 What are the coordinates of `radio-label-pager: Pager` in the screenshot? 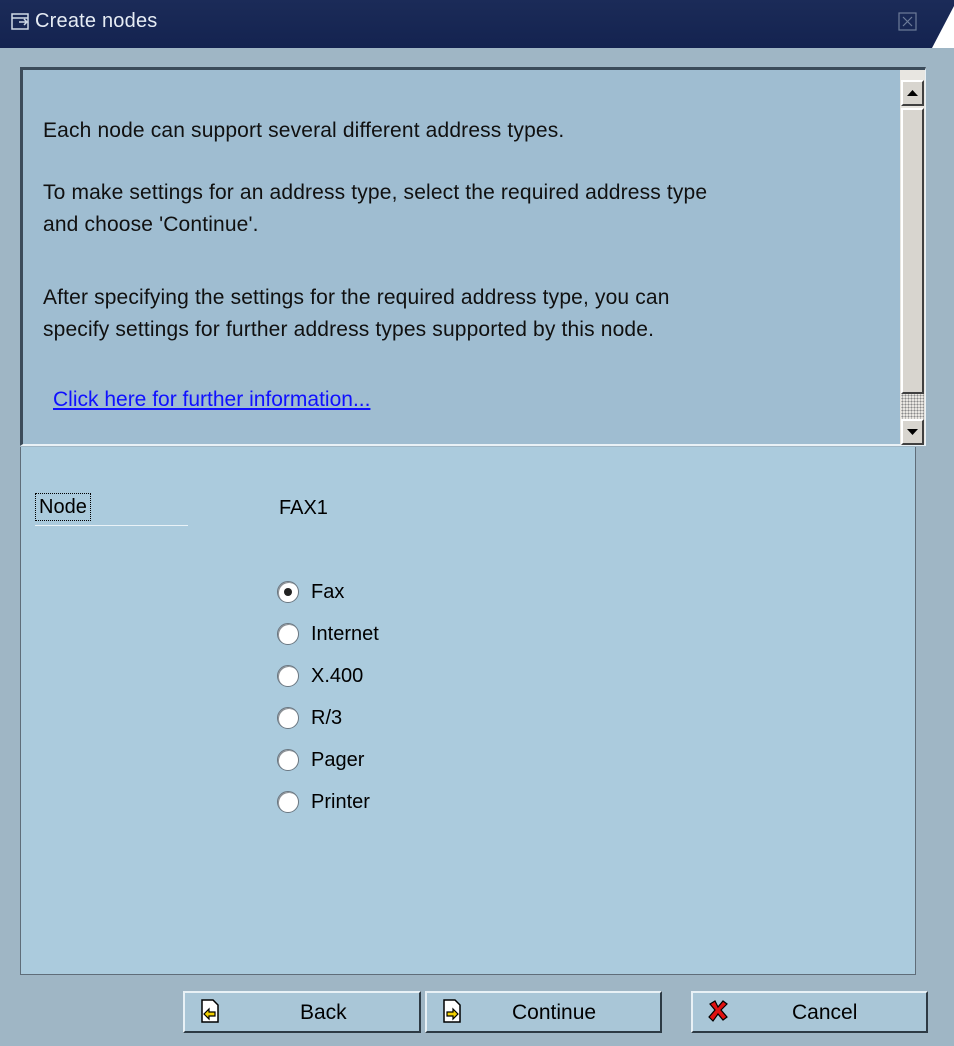 It's located at (338, 759).